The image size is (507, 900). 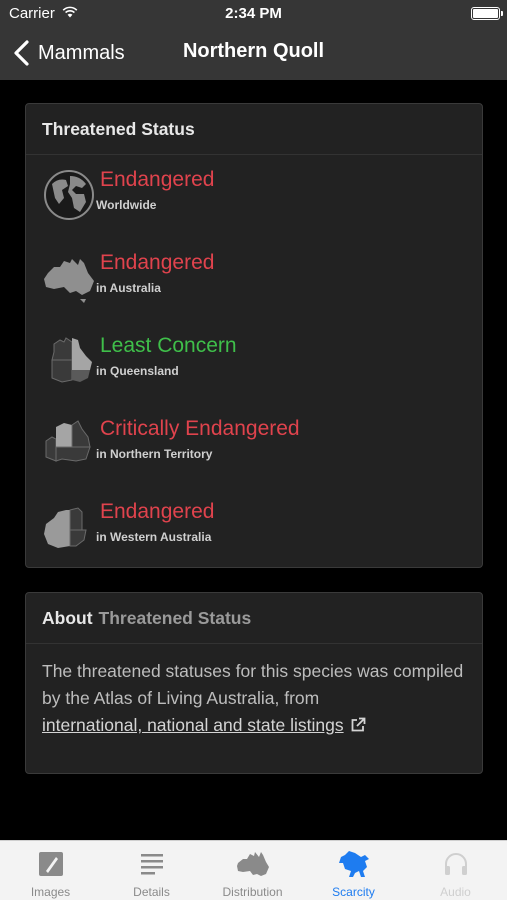 I want to click on tab-label: Details, so click(x=151, y=892).